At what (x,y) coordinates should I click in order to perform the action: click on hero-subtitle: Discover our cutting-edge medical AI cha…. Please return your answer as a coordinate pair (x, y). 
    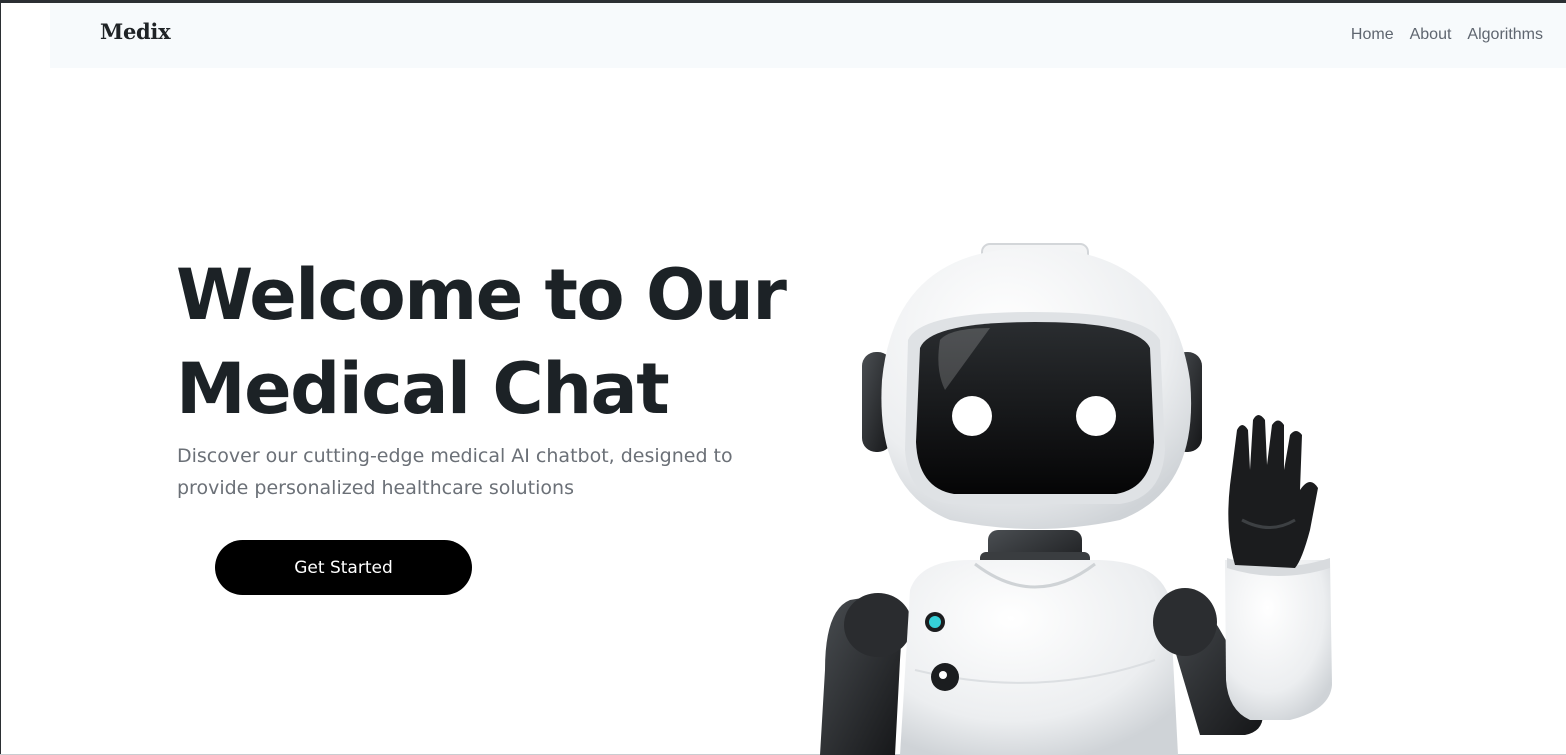
    Looking at the image, I should click on (467, 472).